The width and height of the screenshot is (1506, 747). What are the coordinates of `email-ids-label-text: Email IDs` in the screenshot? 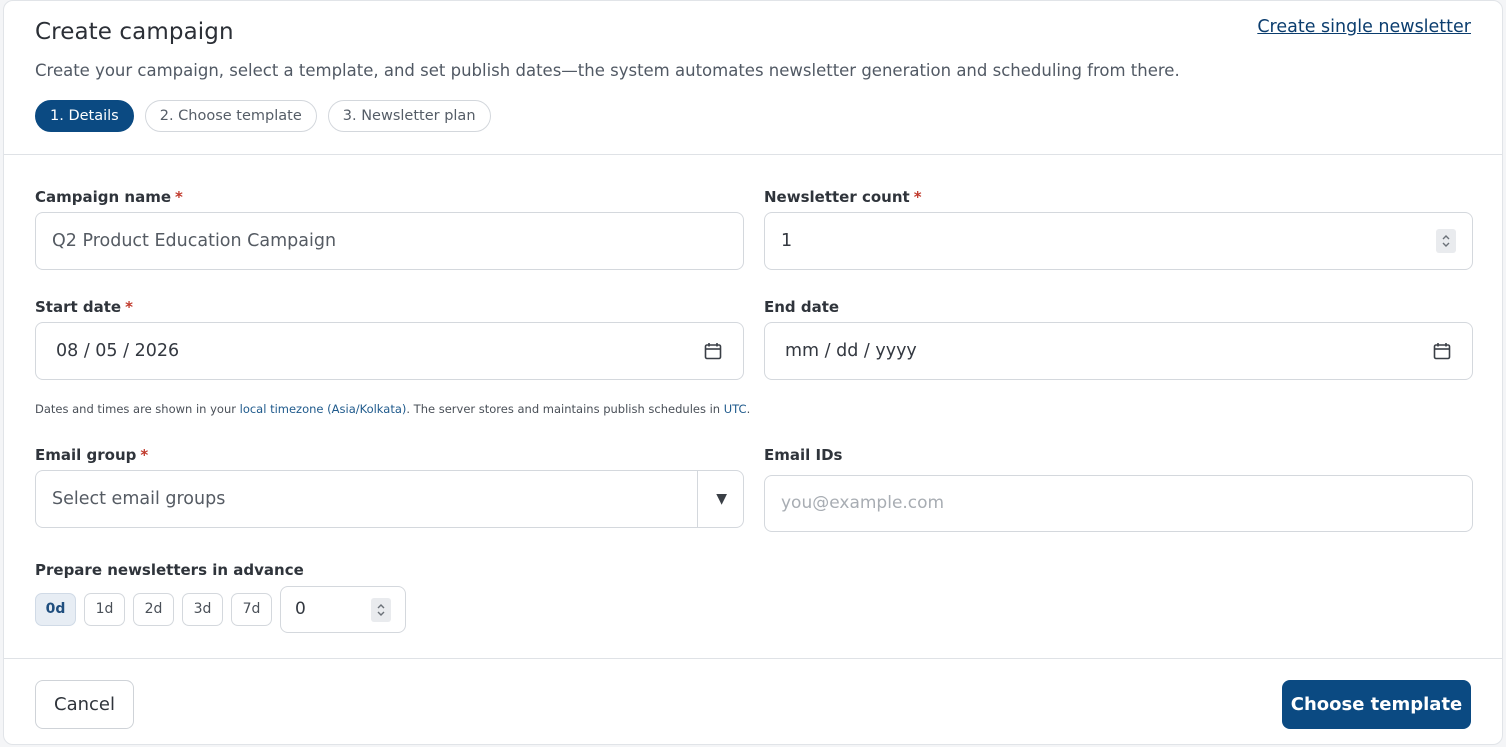 It's located at (803, 455).